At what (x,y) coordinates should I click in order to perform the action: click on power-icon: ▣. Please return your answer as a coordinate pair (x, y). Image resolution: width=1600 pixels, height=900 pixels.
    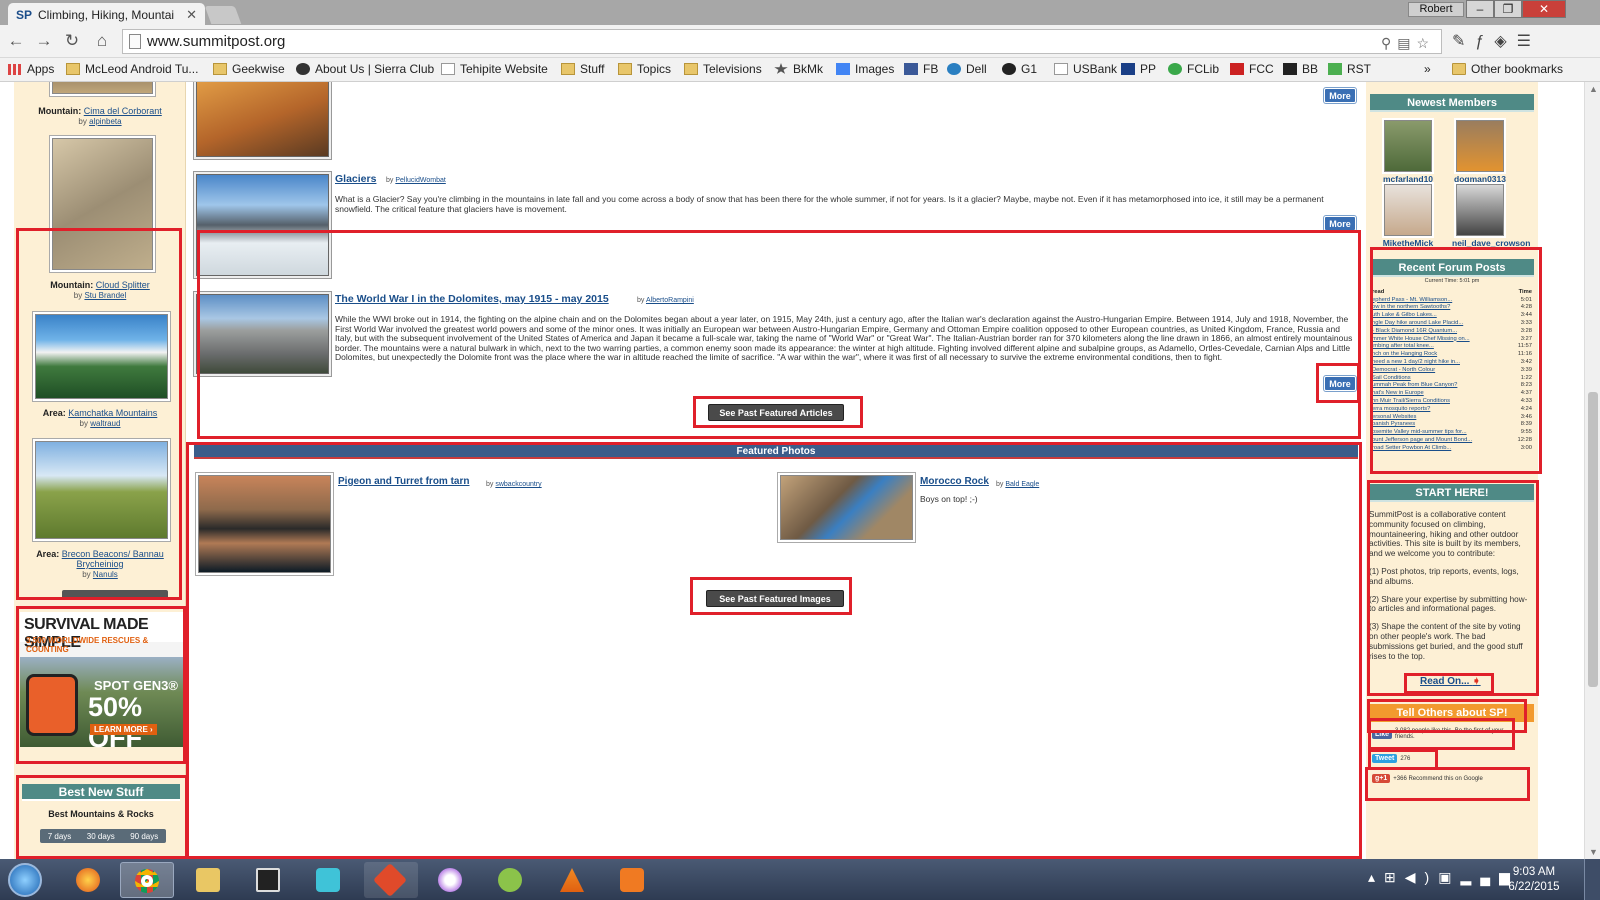
    Looking at the image, I should click on (1449, 877).